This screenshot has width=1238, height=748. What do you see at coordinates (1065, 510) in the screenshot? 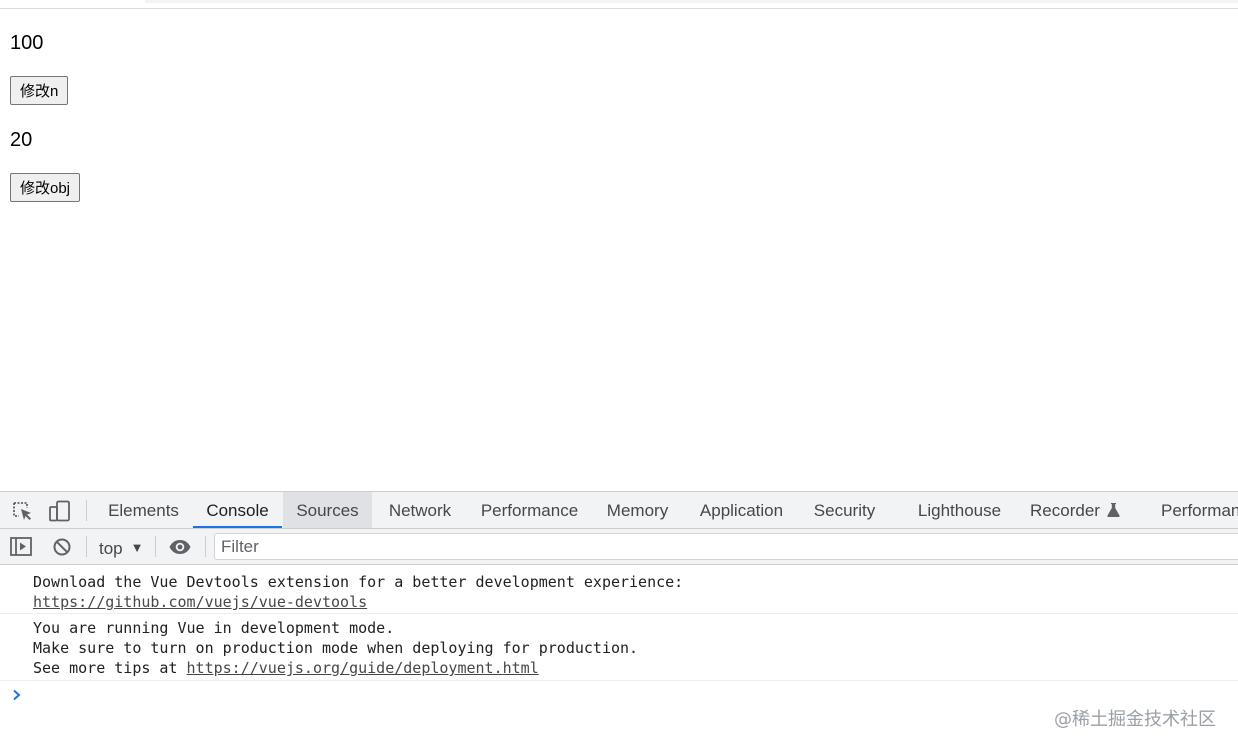
I see `tab-recorder-label: Recorder` at bounding box center [1065, 510].